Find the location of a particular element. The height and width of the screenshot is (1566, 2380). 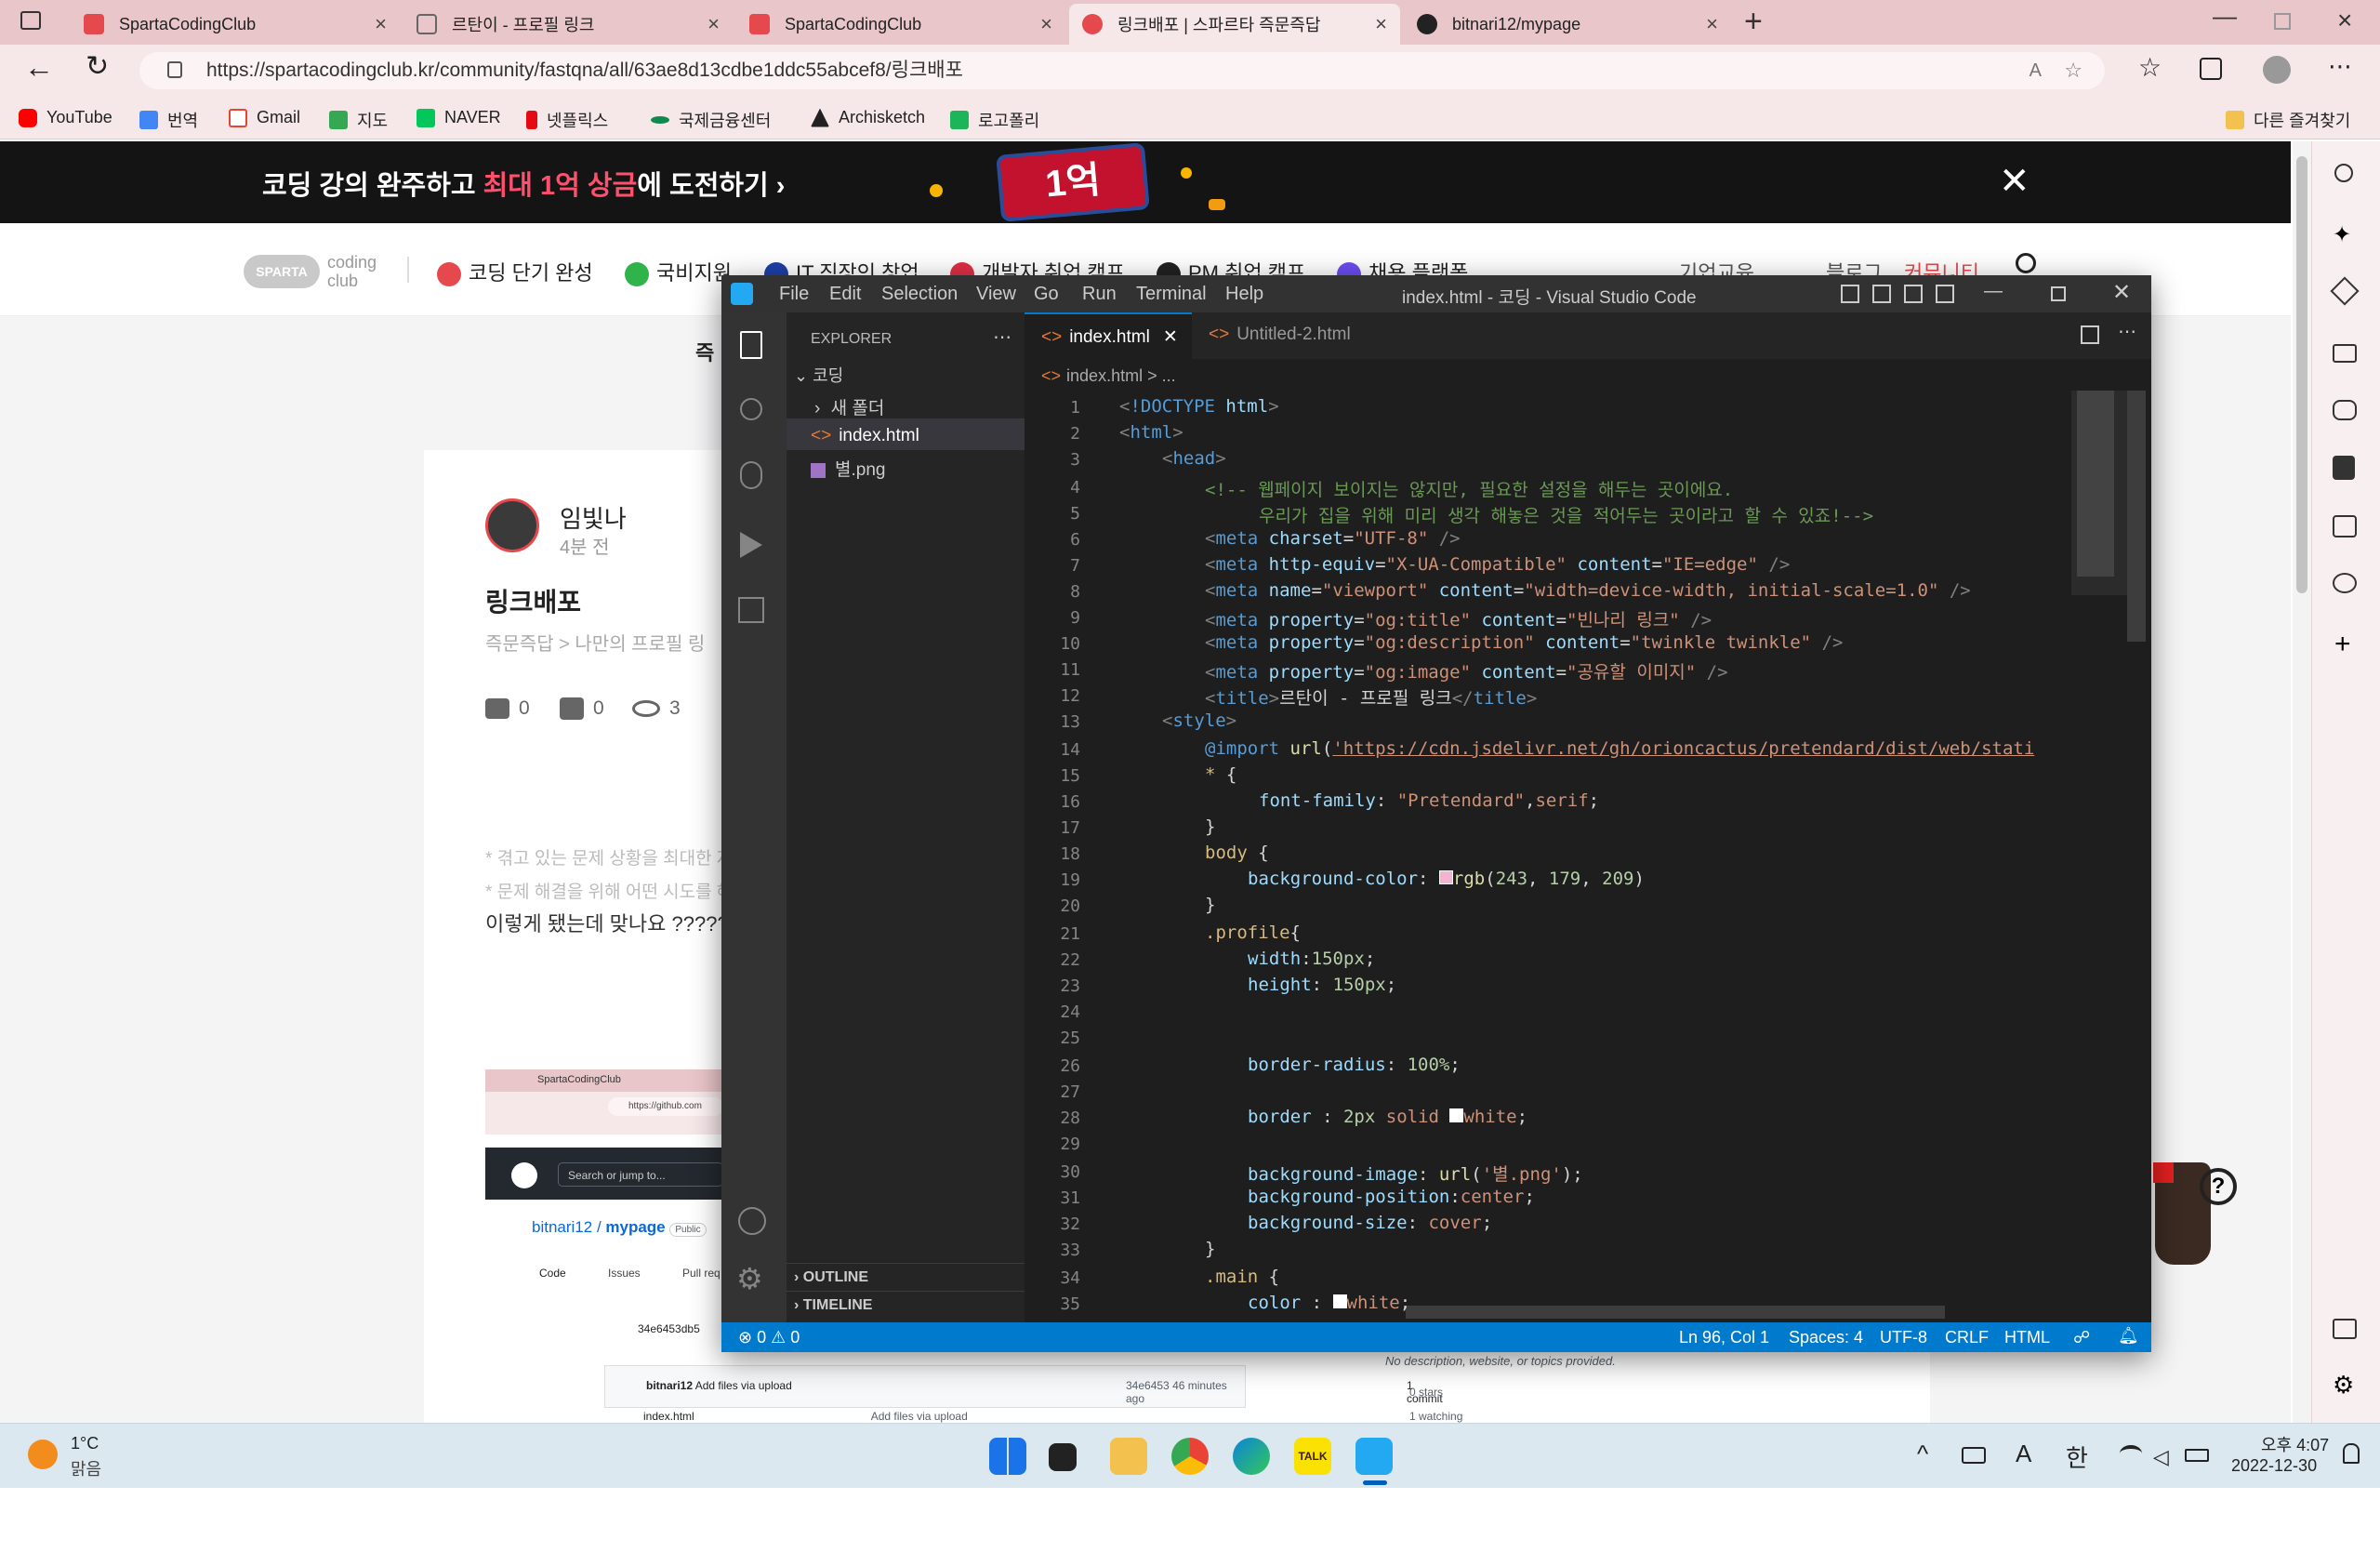

vscode-close-icon: ✕ is located at coordinates (2121, 292).